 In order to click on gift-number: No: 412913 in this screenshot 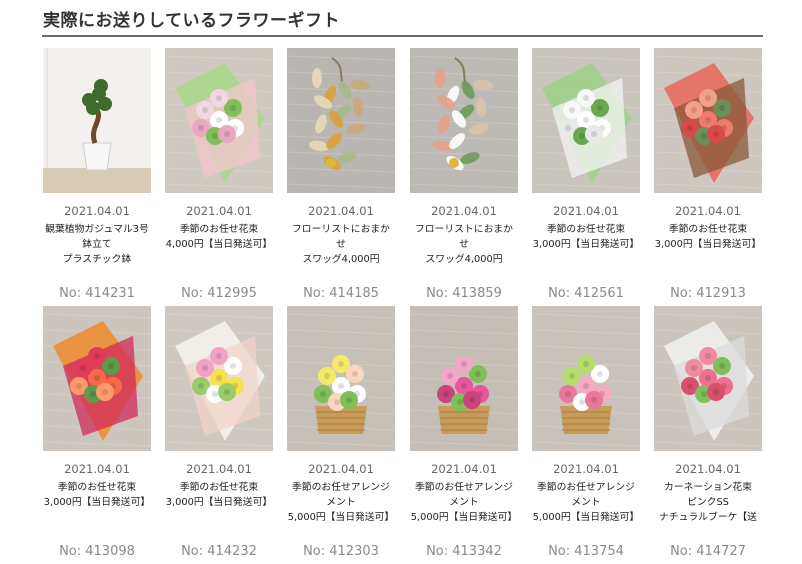, I will do `click(708, 293)`.